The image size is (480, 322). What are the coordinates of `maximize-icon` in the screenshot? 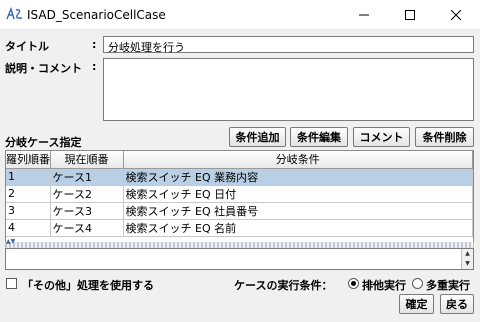 It's located at (410, 15).